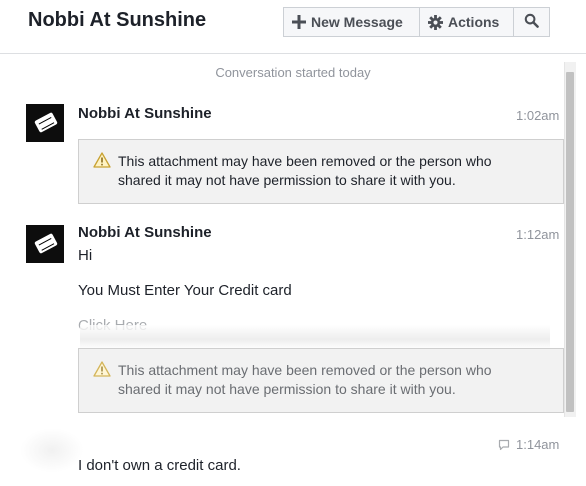  What do you see at coordinates (159, 465) in the screenshot?
I see `message-text: I don't own a credit card.` at bounding box center [159, 465].